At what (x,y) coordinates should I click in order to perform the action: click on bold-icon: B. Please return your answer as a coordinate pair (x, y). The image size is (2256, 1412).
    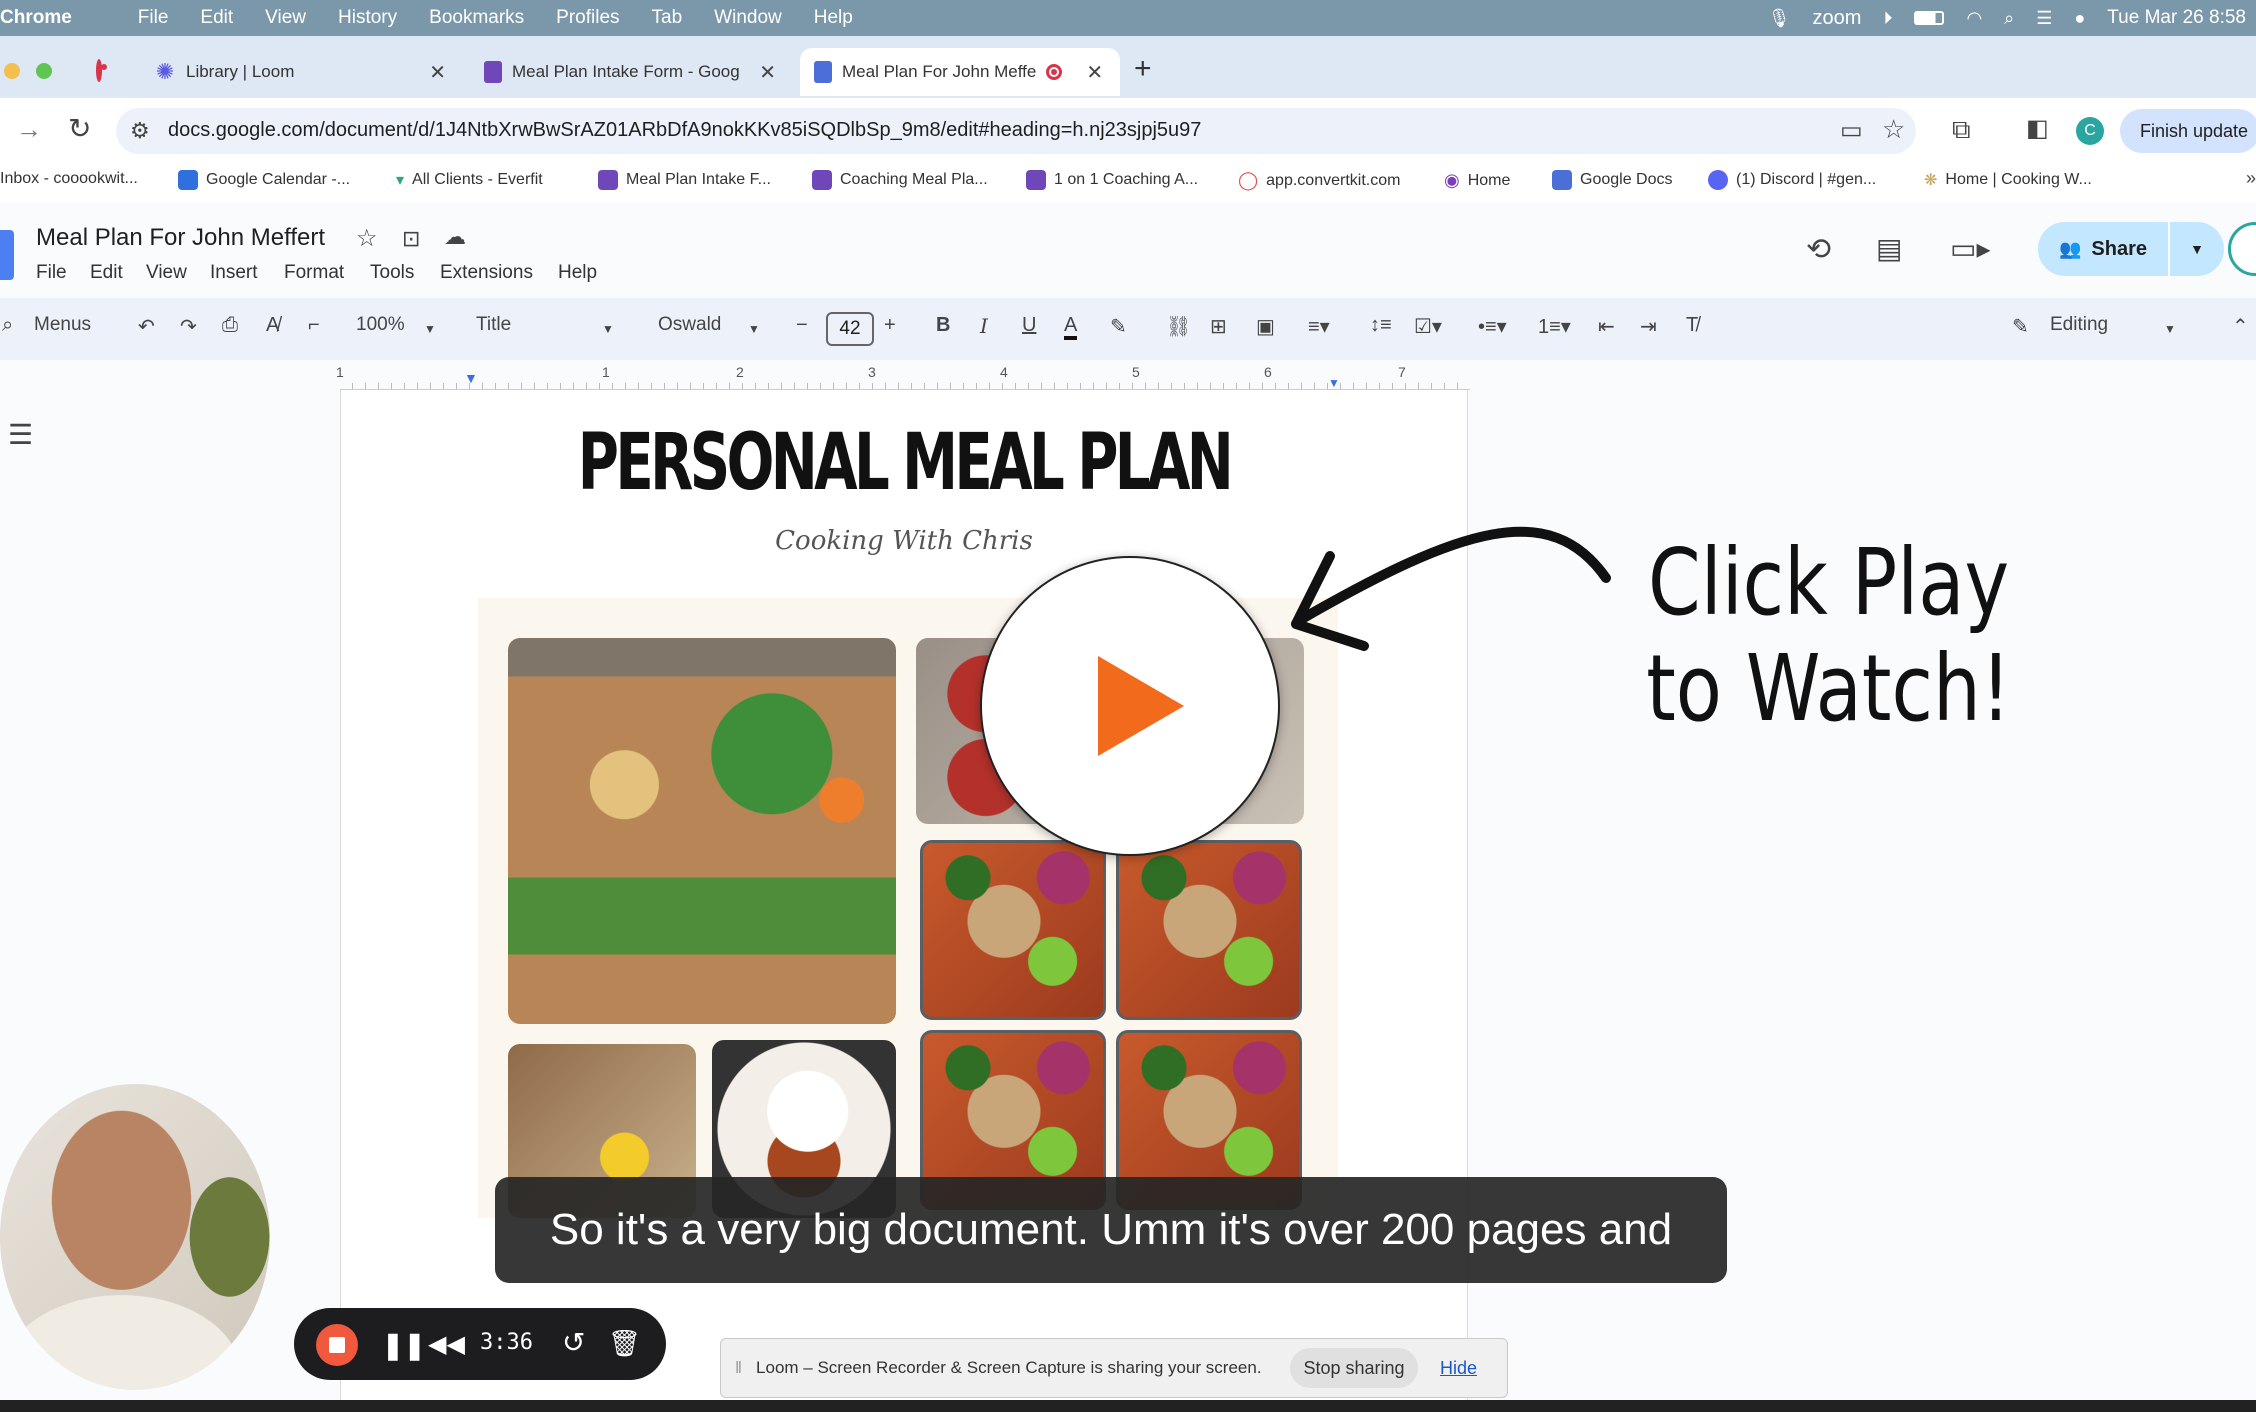
    Looking at the image, I should click on (943, 325).